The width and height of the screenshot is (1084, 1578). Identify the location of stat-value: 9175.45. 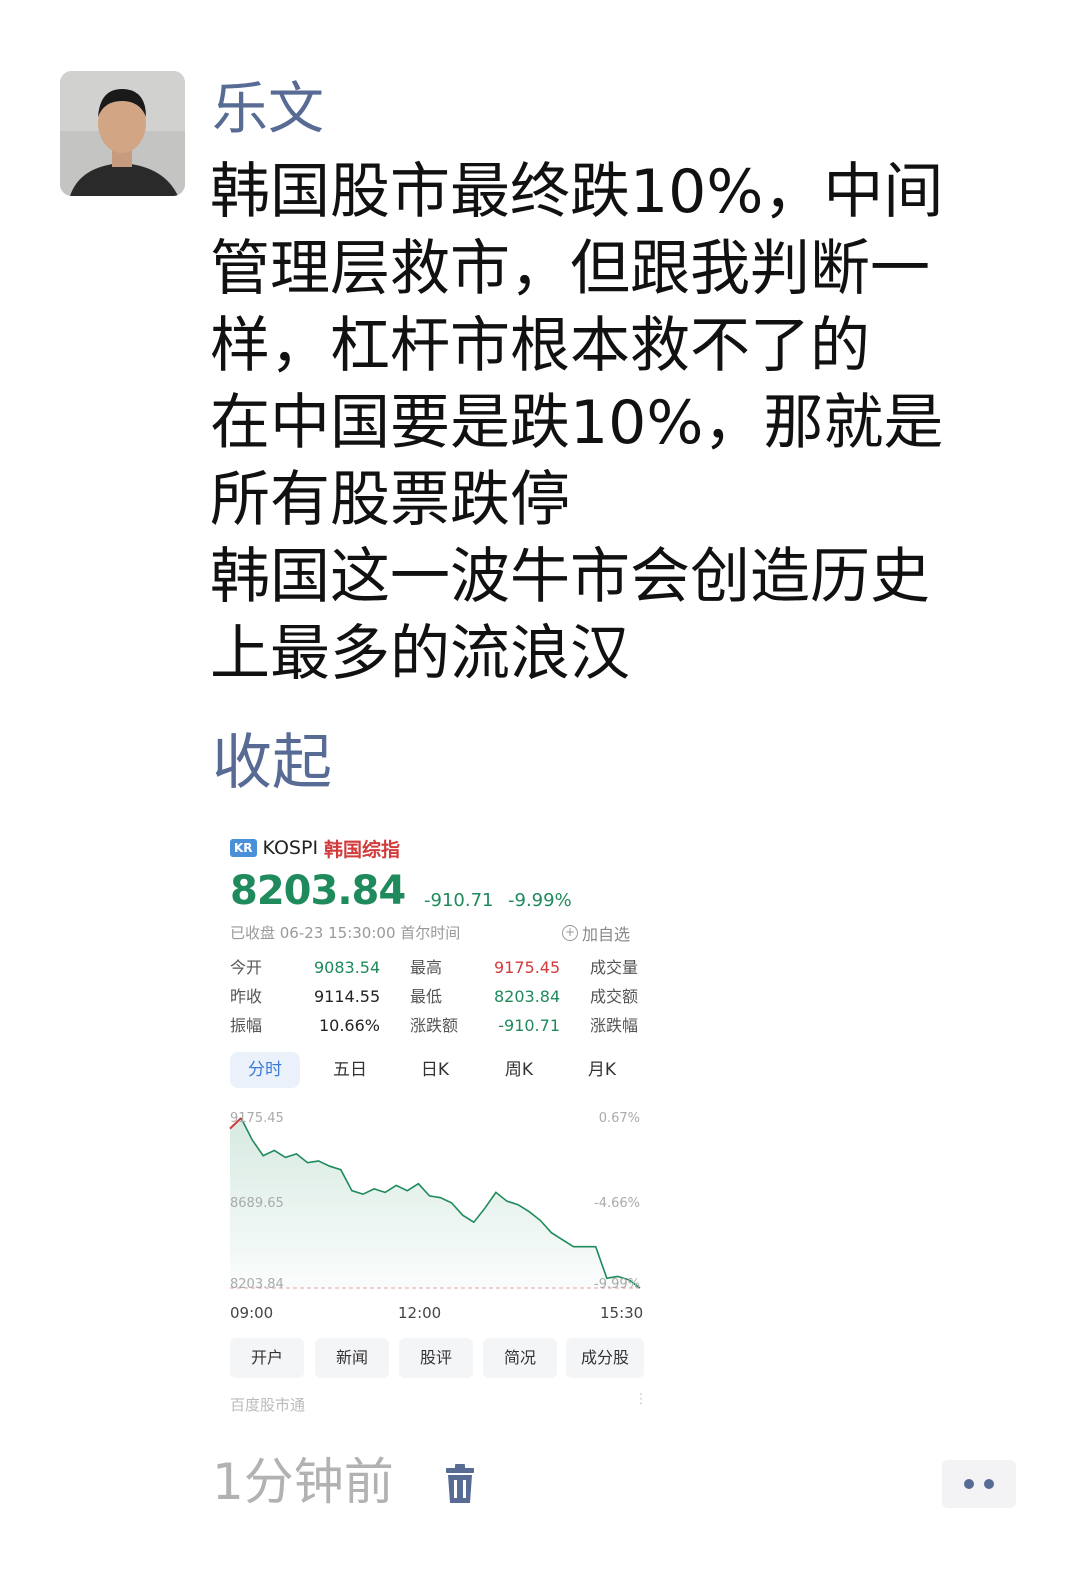
(527, 967).